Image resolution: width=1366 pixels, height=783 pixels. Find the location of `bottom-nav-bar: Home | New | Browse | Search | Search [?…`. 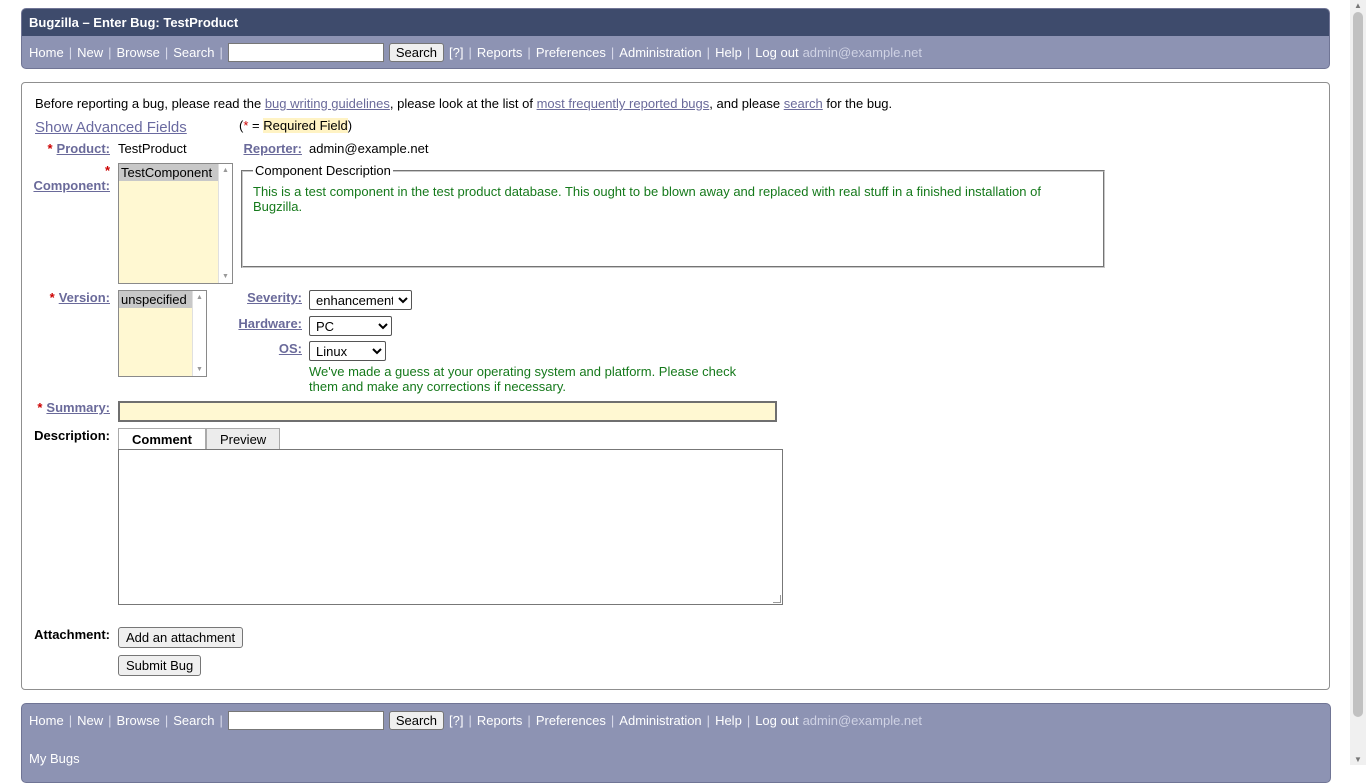

bottom-nav-bar: Home | New | Browse | Search | Search [?… is located at coordinates (676, 720).